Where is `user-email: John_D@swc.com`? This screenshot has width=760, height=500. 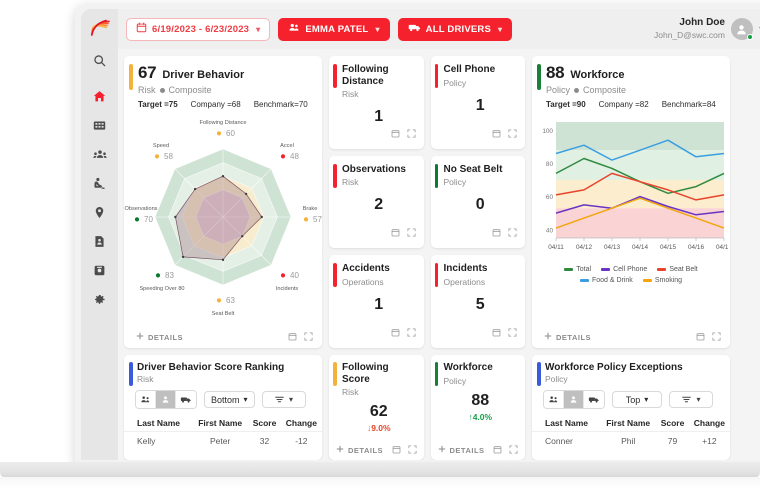
user-email: John_D@swc.com is located at coordinates (689, 34).